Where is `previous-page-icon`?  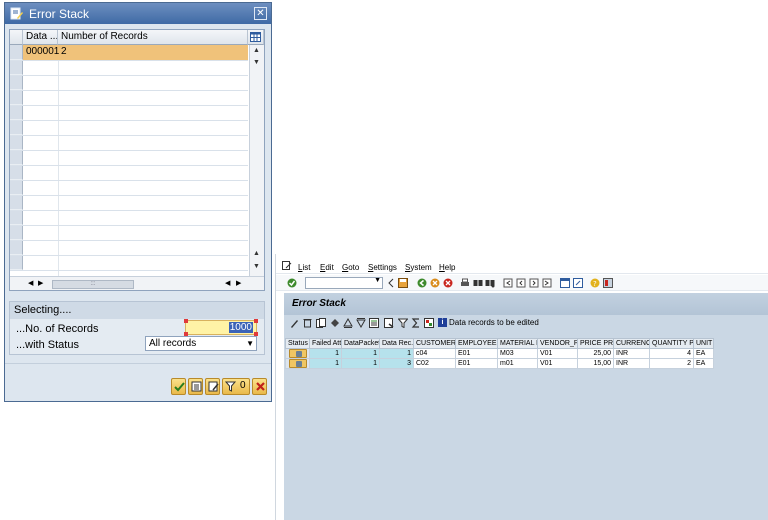
previous-page-icon is located at coordinates (521, 283).